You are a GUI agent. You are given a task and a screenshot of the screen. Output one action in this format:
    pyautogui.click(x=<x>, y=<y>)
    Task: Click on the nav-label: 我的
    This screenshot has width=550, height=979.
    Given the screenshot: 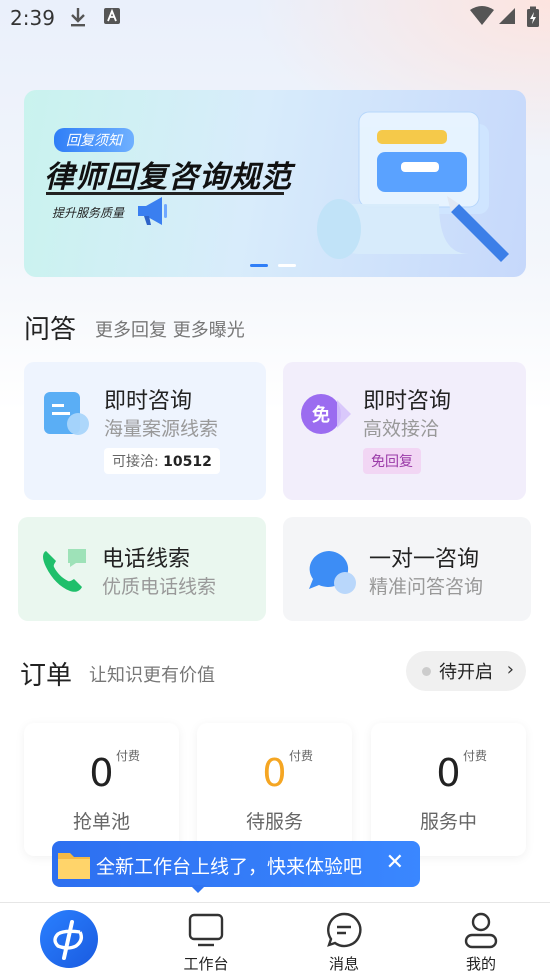 What is the action you would take?
    pyautogui.click(x=480, y=964)
    